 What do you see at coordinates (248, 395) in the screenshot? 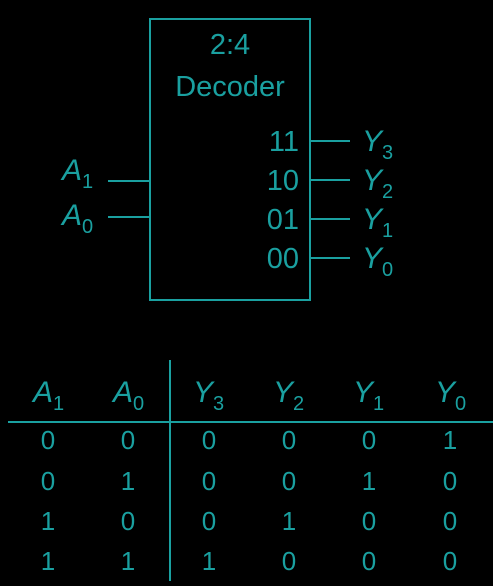
I see `table-header-row: A1 A0 Y3 Y2 Y1 Y0` at bounding box center [248, 395].